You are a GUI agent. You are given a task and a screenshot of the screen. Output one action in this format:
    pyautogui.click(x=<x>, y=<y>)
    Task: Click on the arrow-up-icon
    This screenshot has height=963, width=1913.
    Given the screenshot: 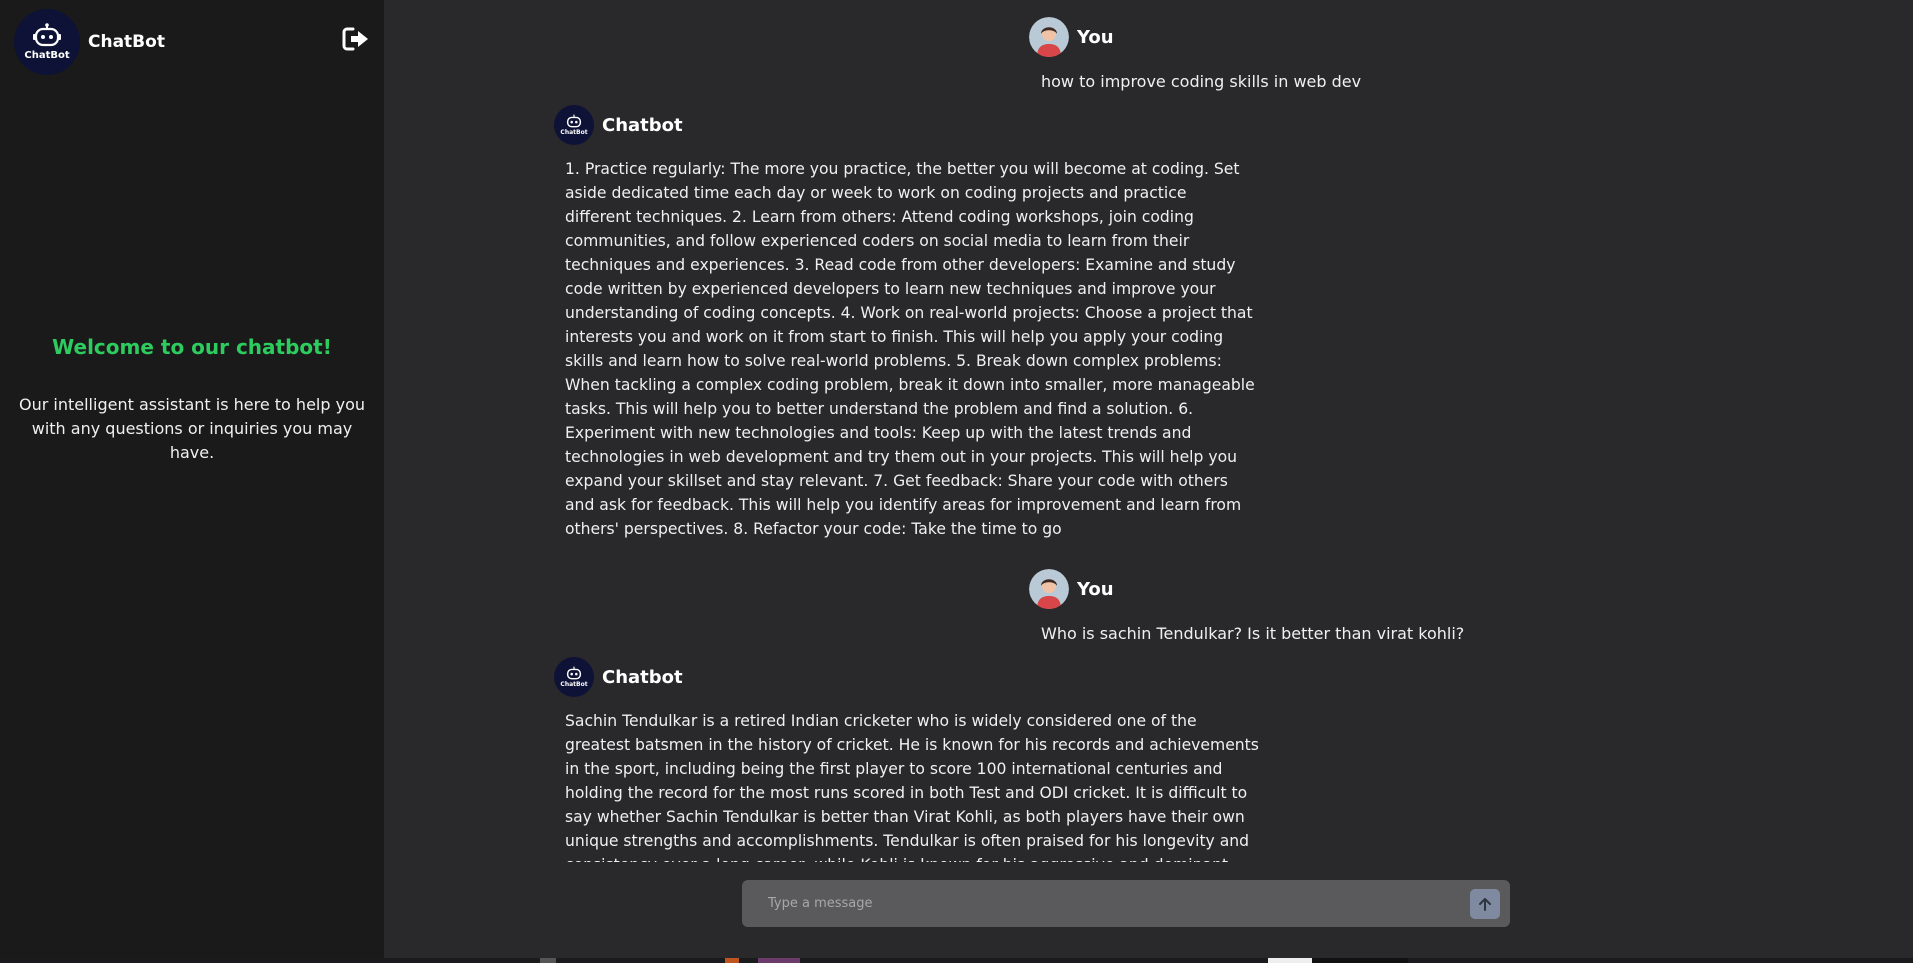 What is the action you would take?
    pyautogui.click(x=1485, y=904)
    